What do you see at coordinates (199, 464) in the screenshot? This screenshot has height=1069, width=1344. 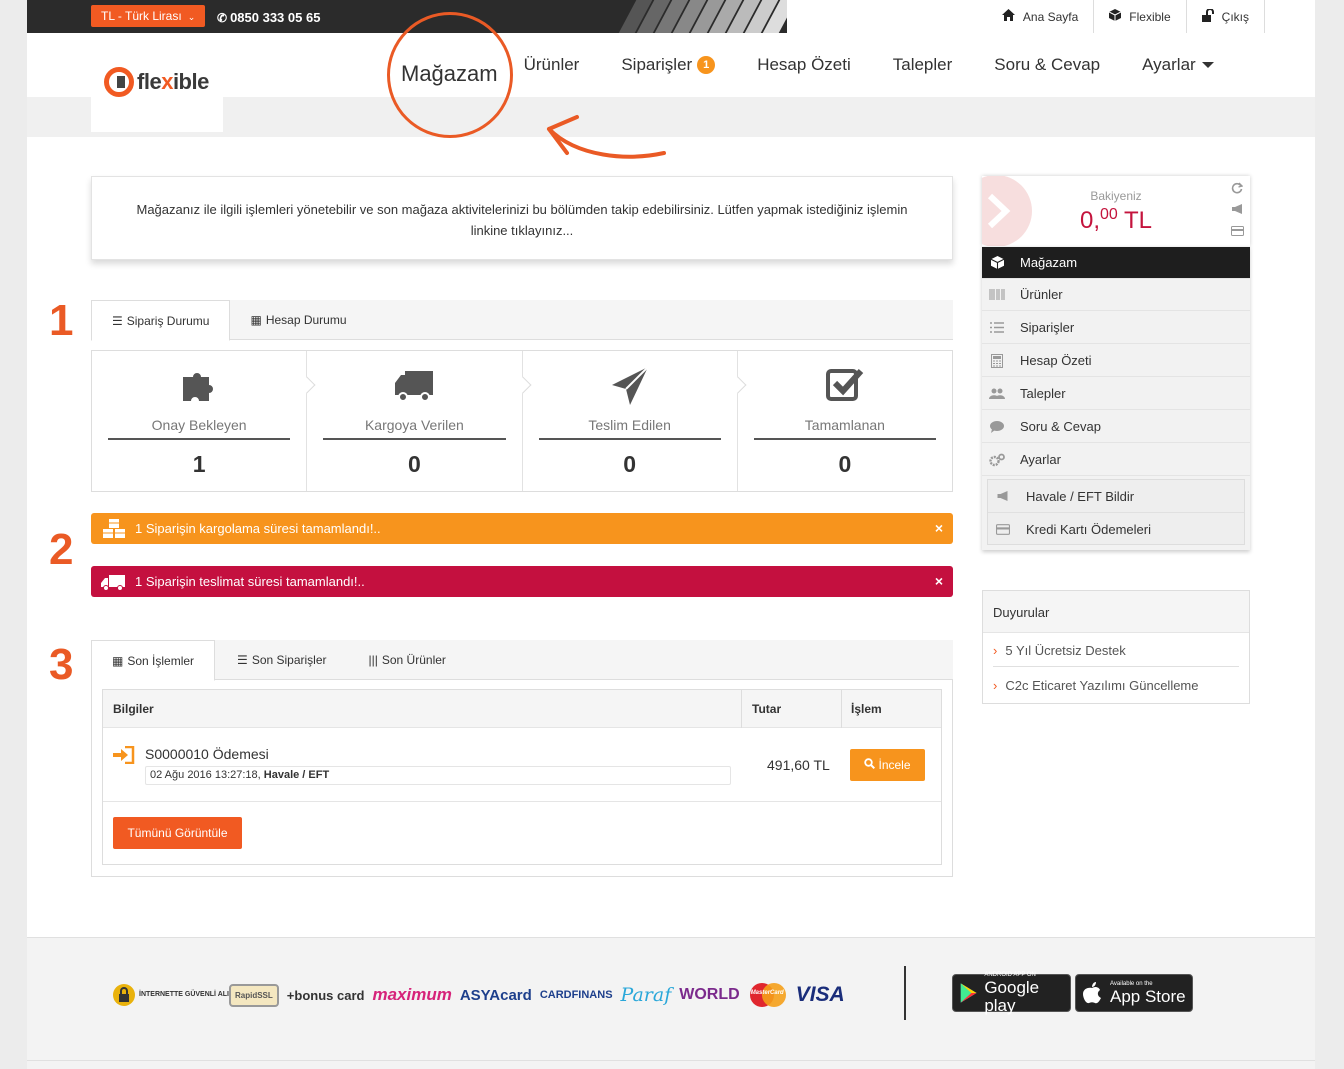 I see `status-value: 1` at bounding box center [199, 464].